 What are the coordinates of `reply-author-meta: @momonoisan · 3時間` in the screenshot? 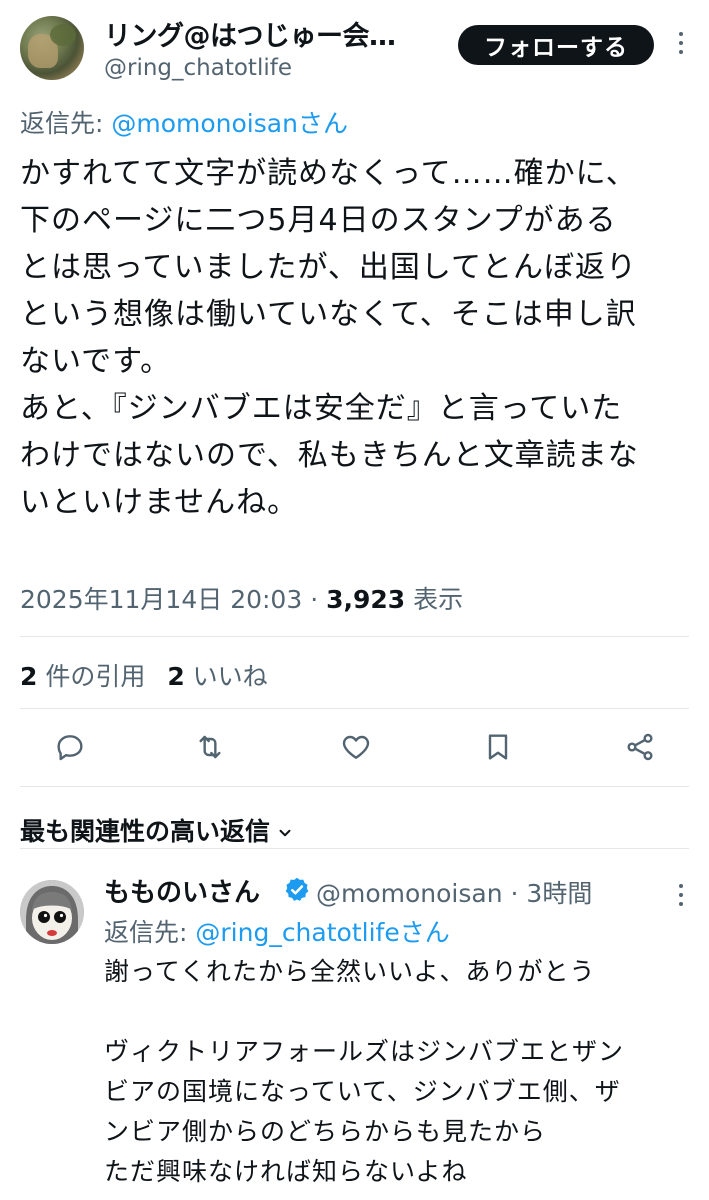 It's located at (454, 892).